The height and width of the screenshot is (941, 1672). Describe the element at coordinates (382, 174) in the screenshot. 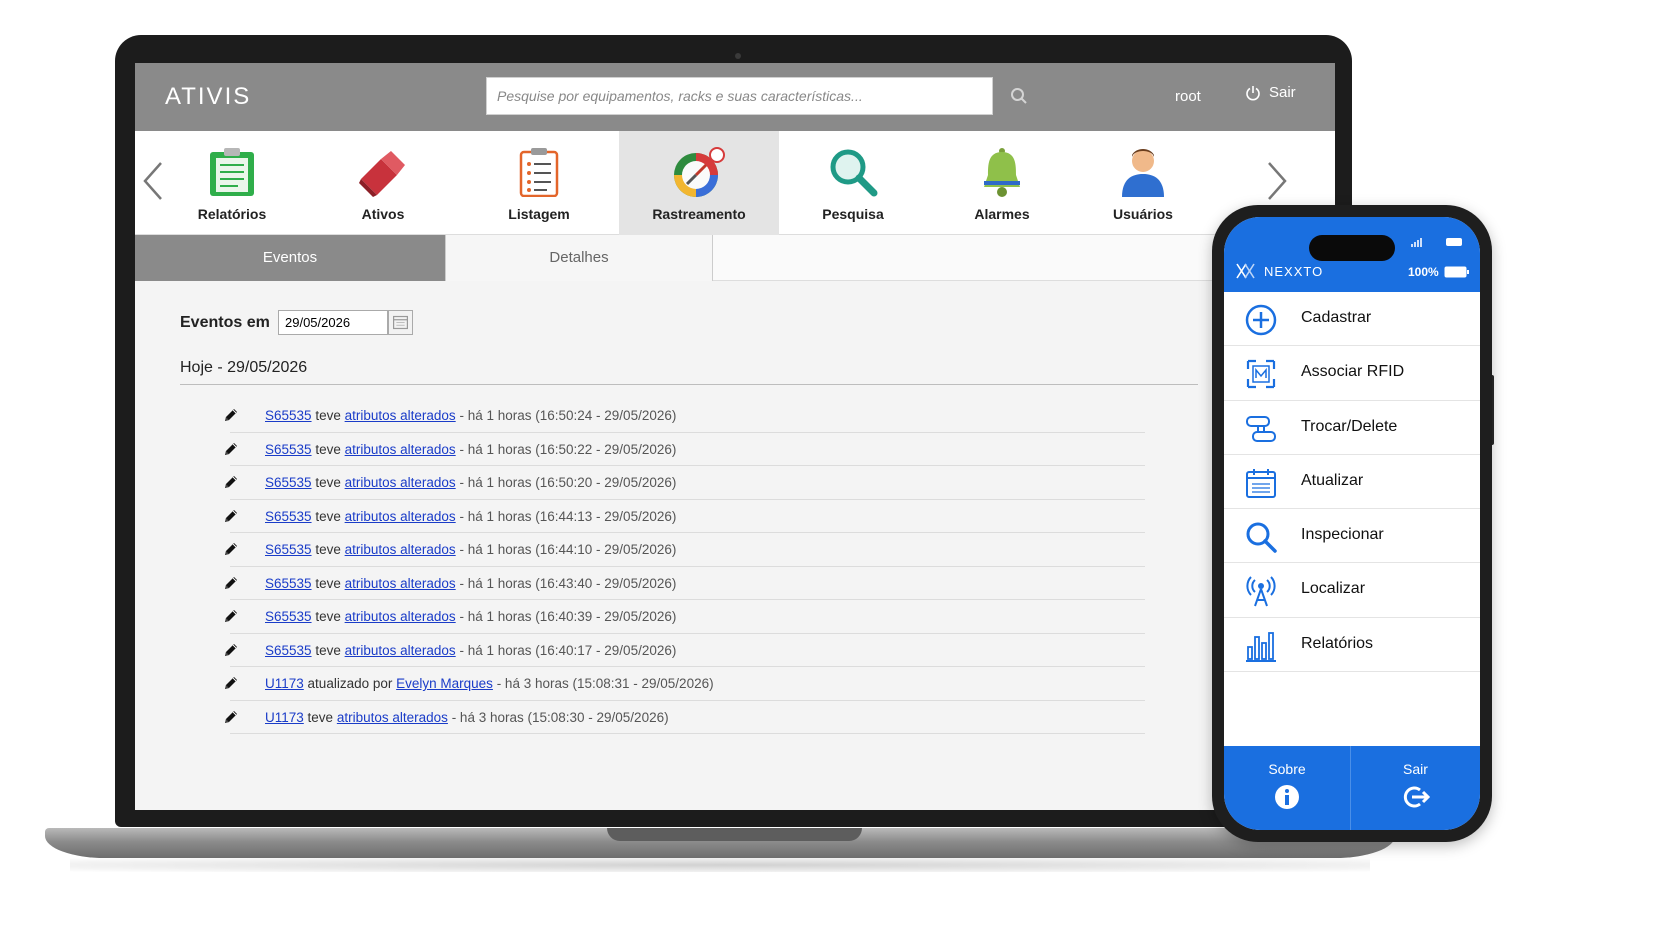

I see `usb-stick-icon` at that location.